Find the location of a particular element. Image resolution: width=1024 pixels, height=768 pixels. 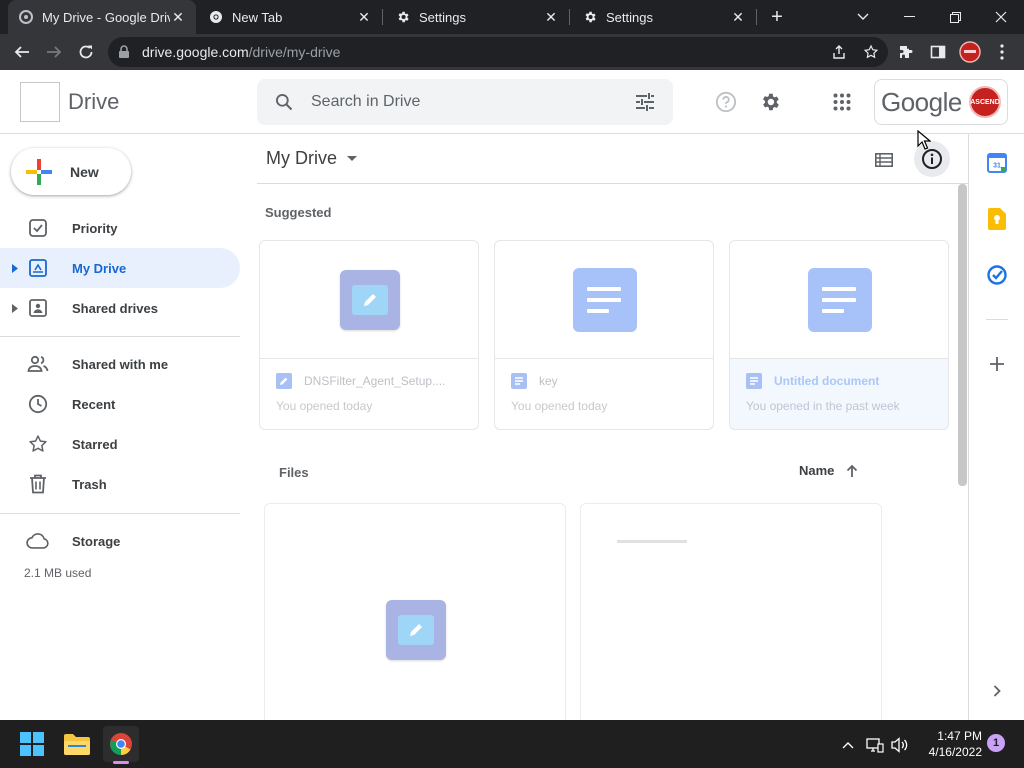

lock-icon is located at coordinates (125, 52).